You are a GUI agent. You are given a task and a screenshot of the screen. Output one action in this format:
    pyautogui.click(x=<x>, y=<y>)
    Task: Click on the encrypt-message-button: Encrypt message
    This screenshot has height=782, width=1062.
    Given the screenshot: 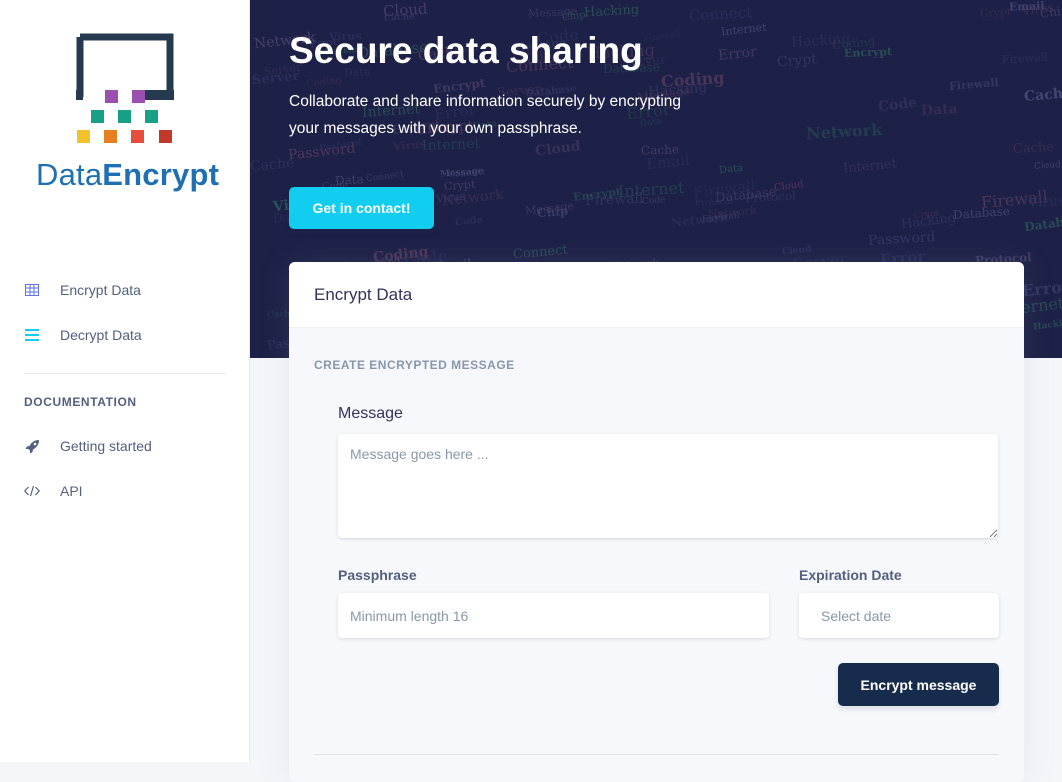 What is the action you would take?
    pyautogui.click(x=918, y=684)
    